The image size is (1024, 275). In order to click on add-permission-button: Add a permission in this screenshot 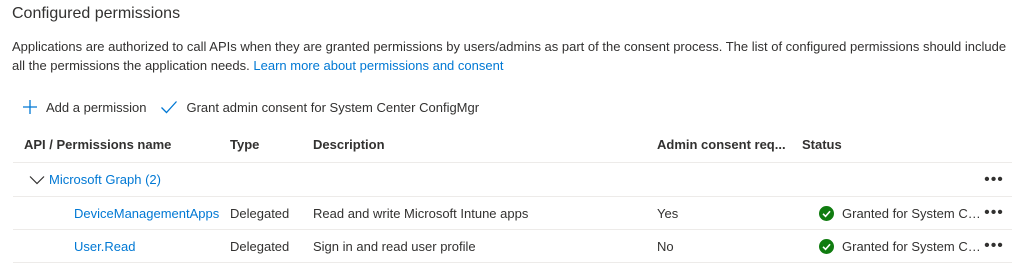, I will do `click(84, 107)`.